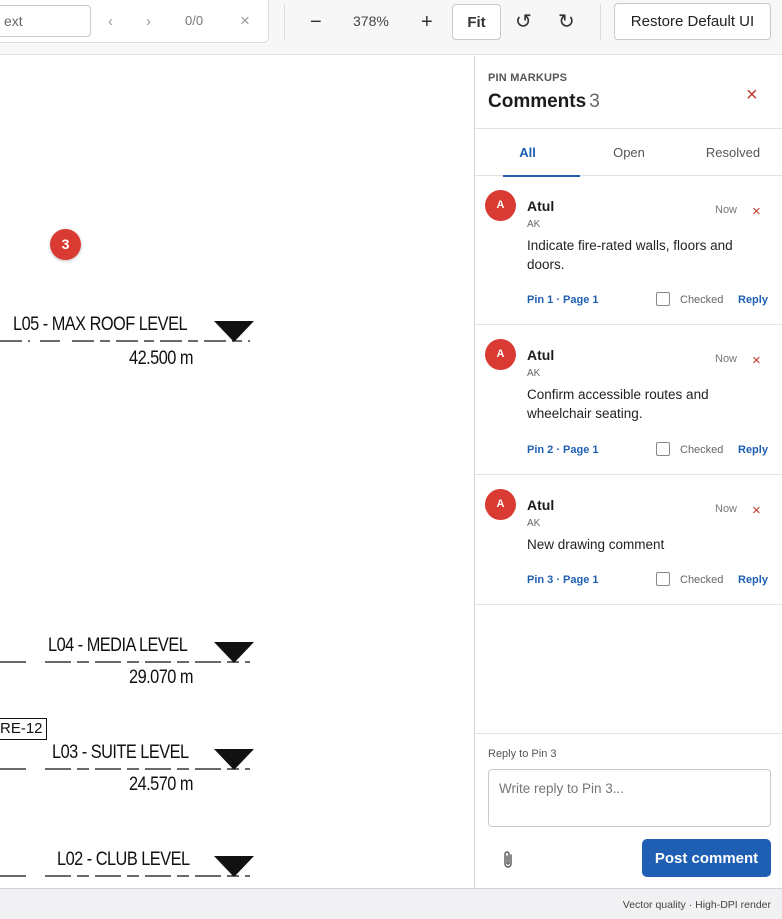  What do you see at coordinates (194, 20) in the screenshot?
I see `search-count: 0/0` at bounding box center [194, 20].